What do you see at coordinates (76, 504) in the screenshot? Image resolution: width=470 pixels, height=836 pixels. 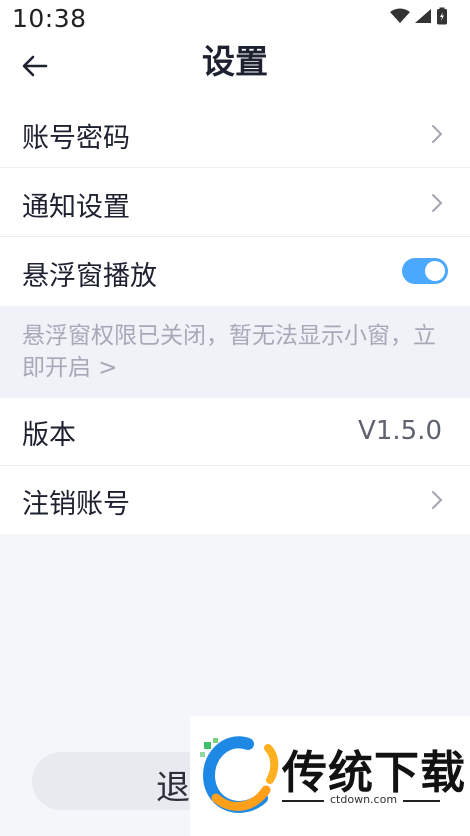 I see `cancel-account-label: 注销账号` at bounding box center [76, 504].